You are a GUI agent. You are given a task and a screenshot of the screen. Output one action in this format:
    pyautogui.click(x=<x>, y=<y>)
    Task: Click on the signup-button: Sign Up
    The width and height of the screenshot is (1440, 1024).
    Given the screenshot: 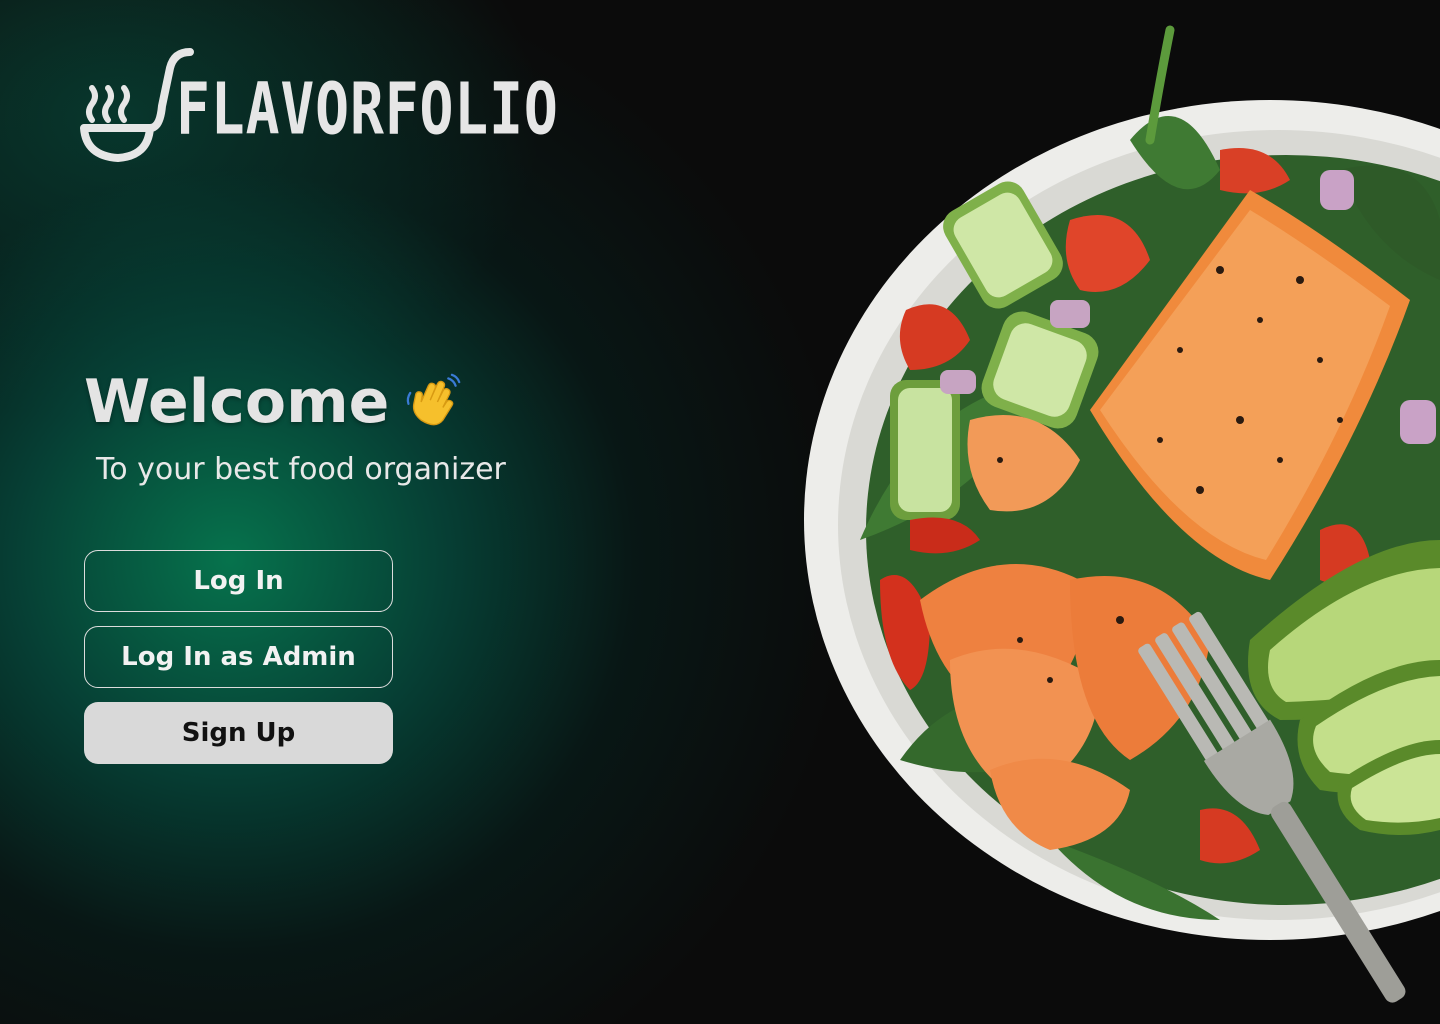 What is the action you would take?
    pyautogui.click(x=238, y=733)
    